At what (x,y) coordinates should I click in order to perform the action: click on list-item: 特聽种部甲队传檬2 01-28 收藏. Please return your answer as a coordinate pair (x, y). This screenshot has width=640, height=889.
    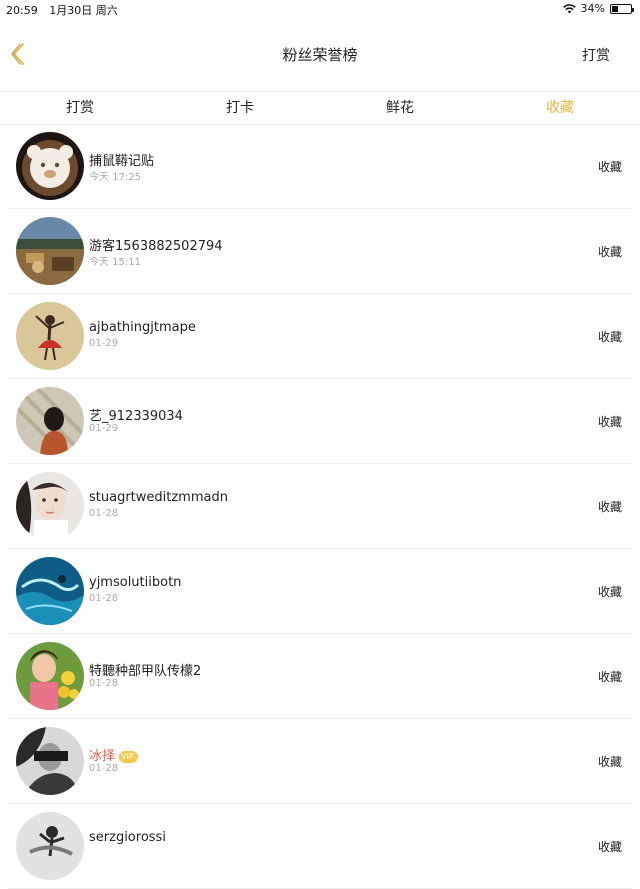
    Looking at the image, I should click on (320, 676).